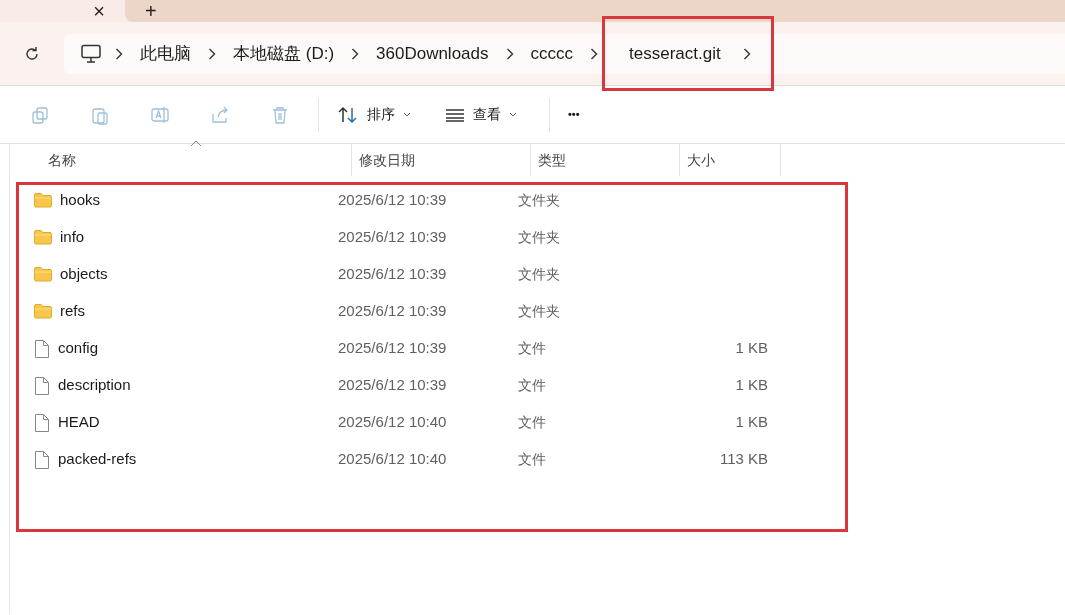 The height and width of the screenshot is (615, 1065). I want to click on size-cell: 113 KB, so click(743, 459).